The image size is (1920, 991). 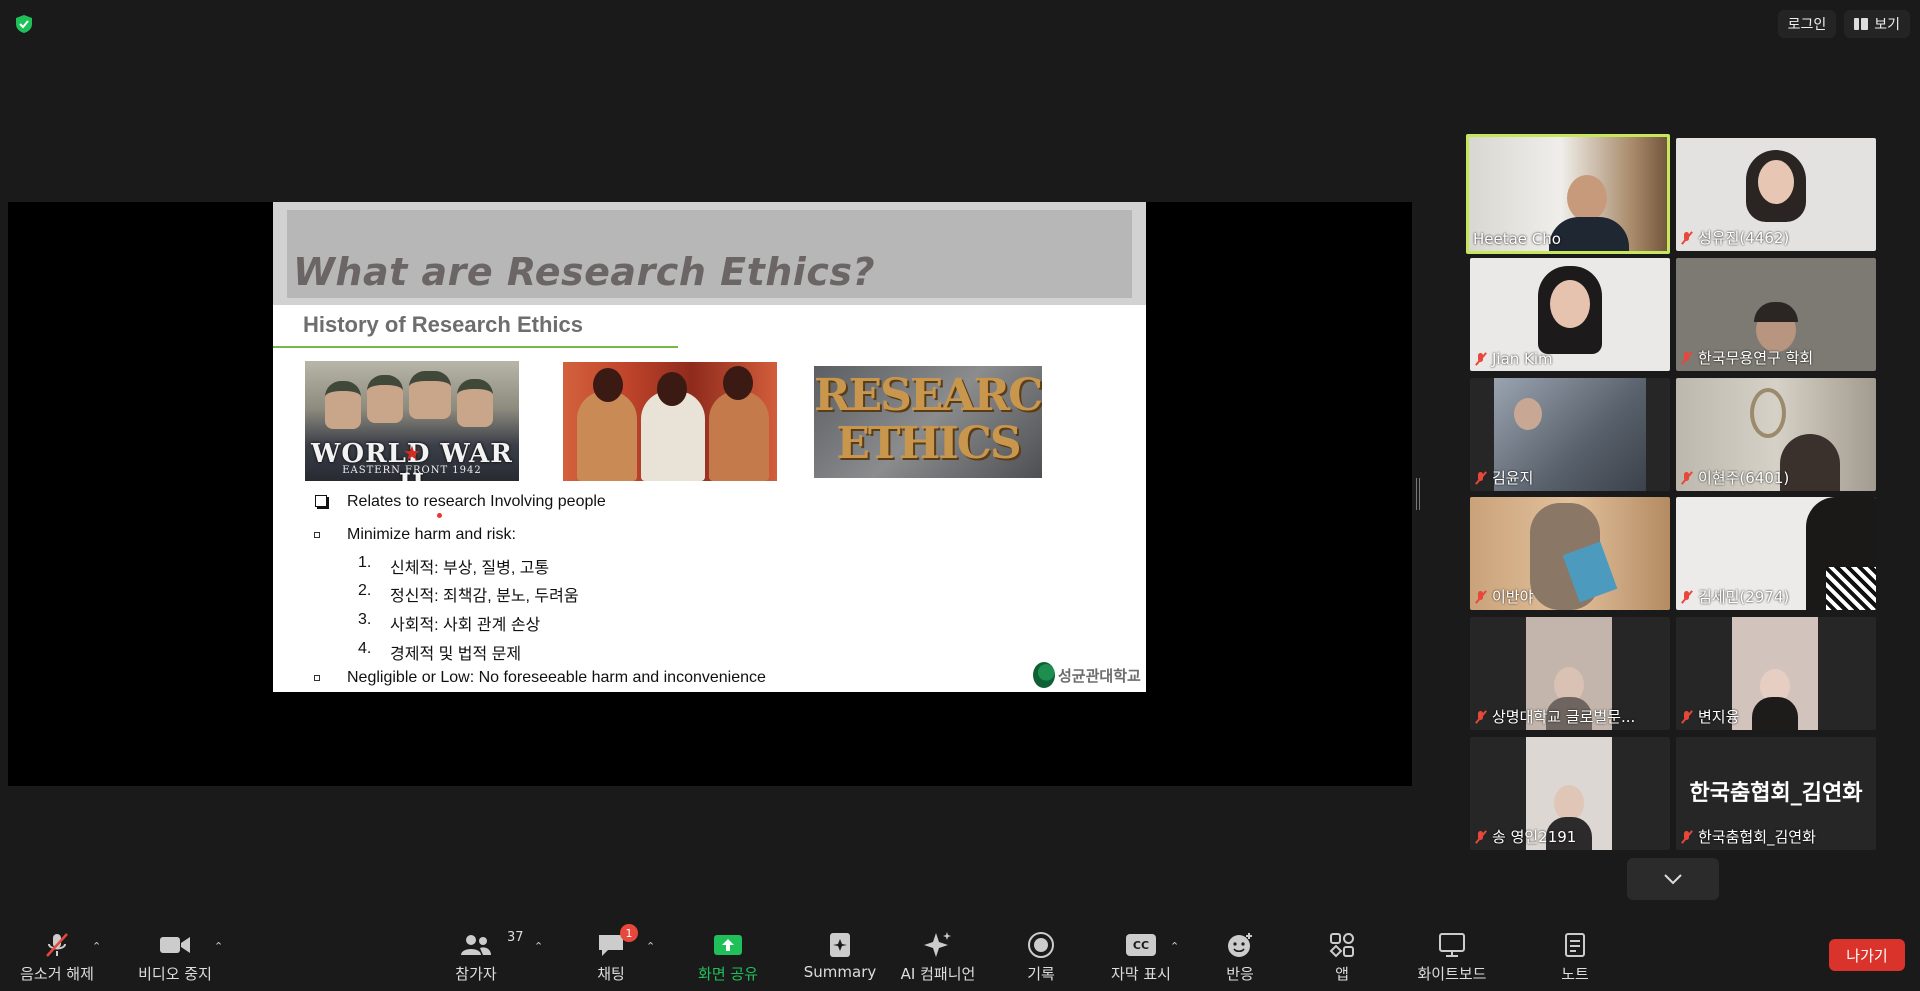 I want to click on captions-label: 자막 표시, so click(x=1141, y=974).